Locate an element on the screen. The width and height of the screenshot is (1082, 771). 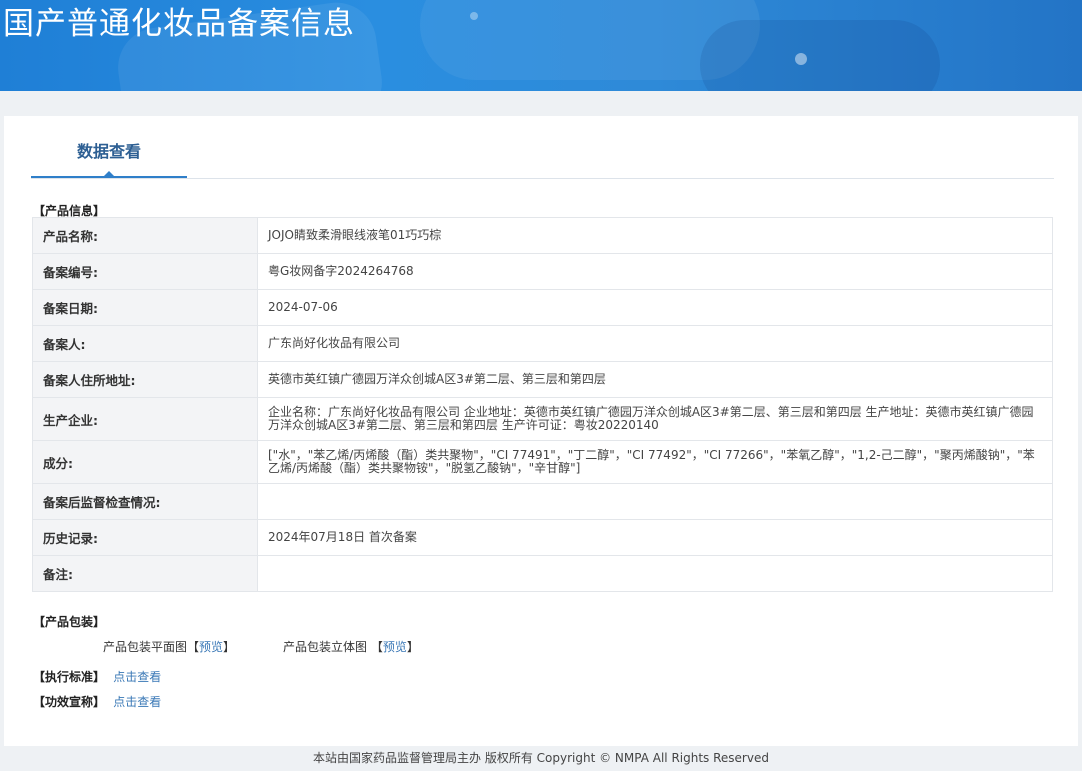
field-label: 备案后监督检查情况: is located at coordinates (145, 501).